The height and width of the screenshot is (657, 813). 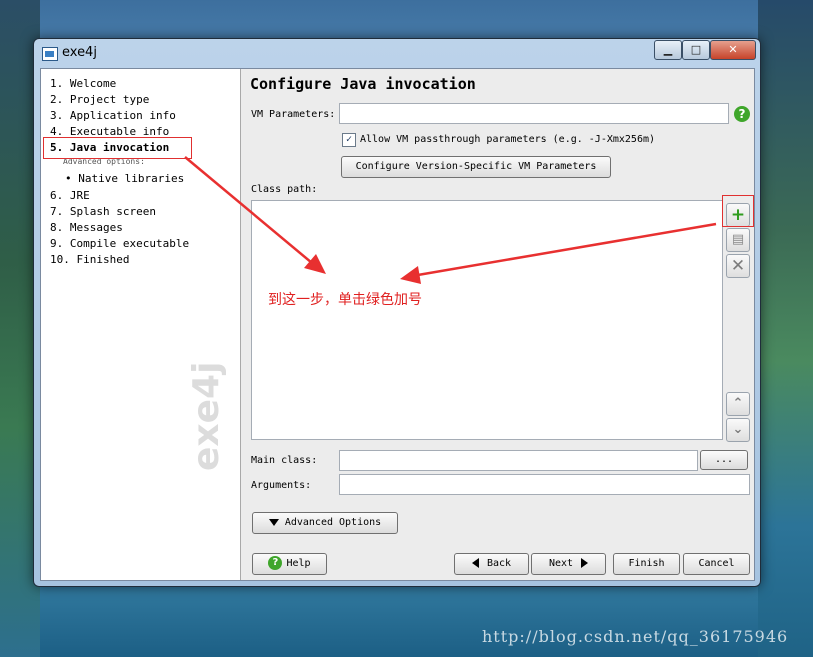 What do you see at coordinates (315, 264) in the screenshot?
I see `arrow-head-from-sidebar` at bounding box center [315, 264].